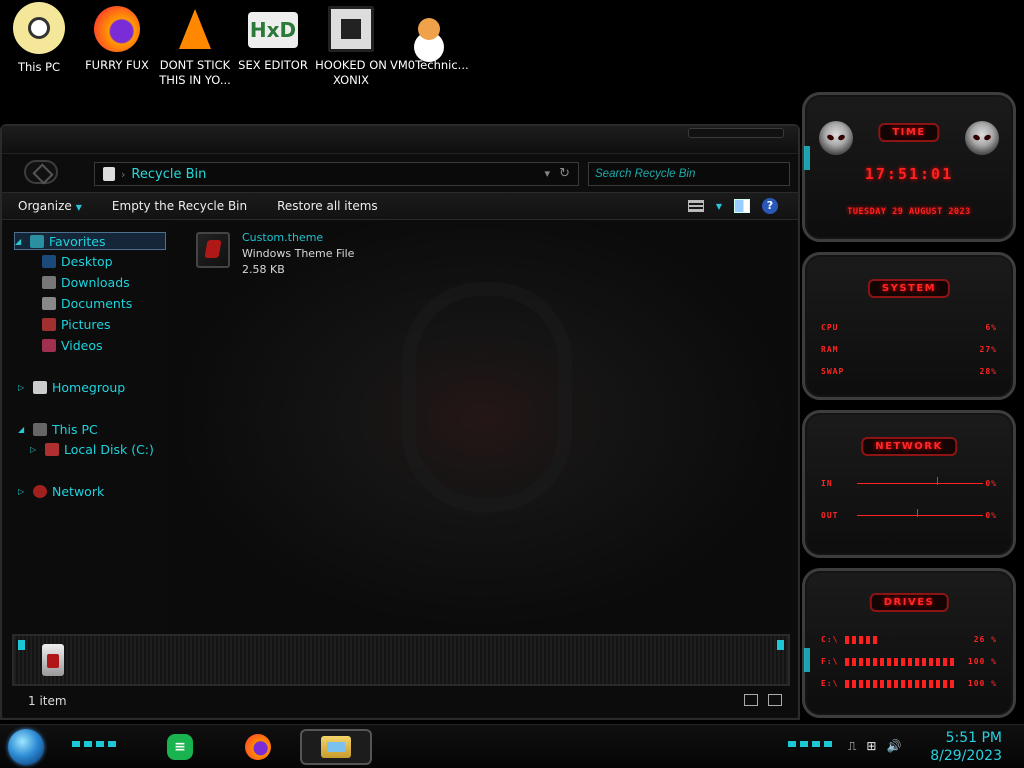  I want to click on nav-network: ▷ Network, so click(61, 491).